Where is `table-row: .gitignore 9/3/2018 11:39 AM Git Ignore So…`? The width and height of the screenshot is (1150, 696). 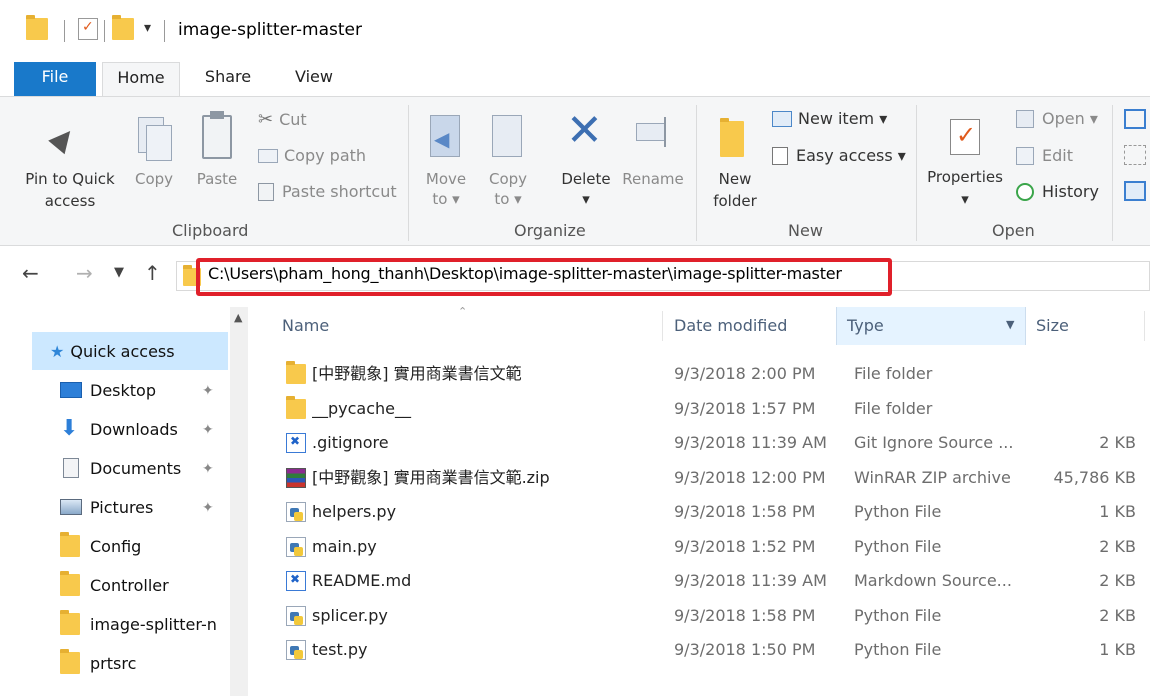
table-row: .gitignore 9/3/2018 11:39 AM Git Ignore So… is located at coordinates (699, 443).